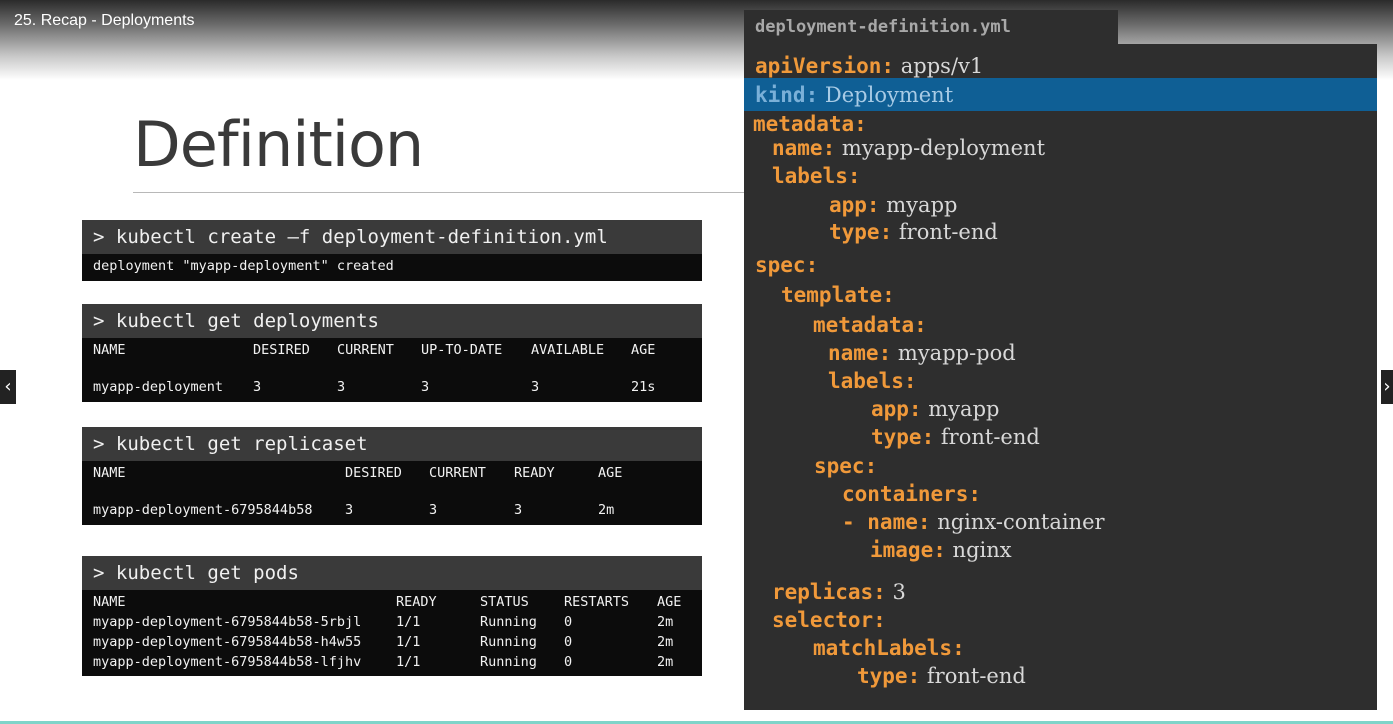  I want to click on yaml-line: name: myapp-deployment, so click(908, 148).